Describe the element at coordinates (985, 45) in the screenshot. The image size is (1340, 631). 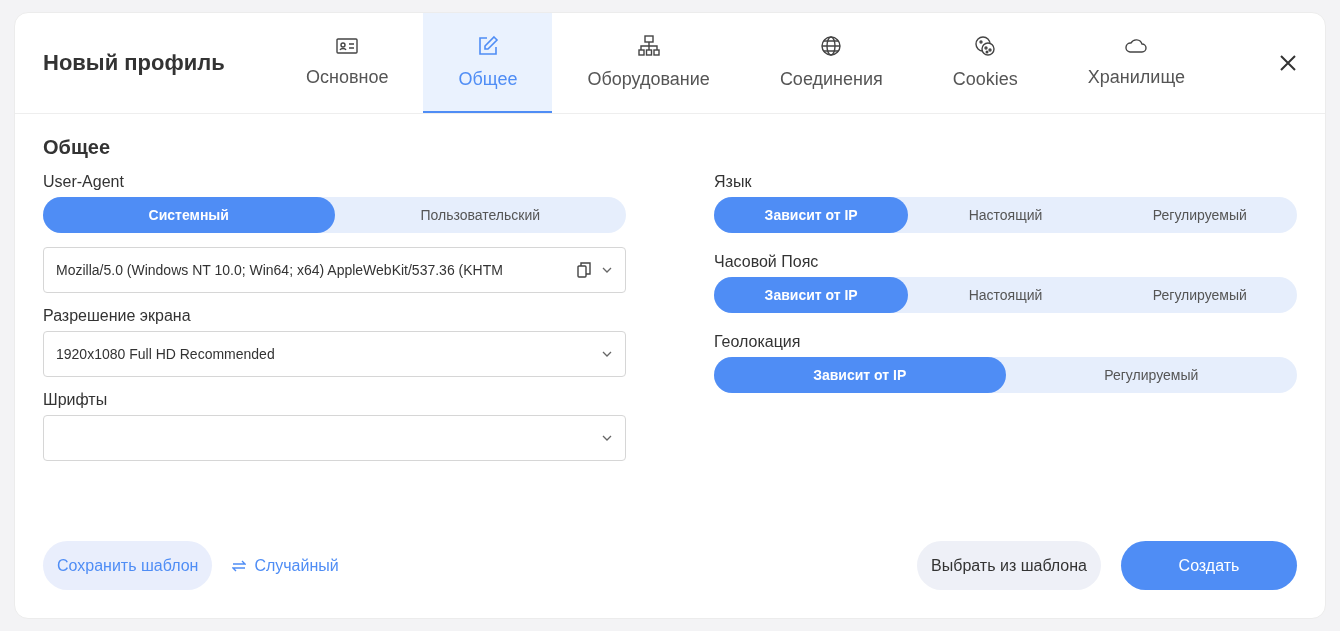
I see `cookie-icon` at that location.